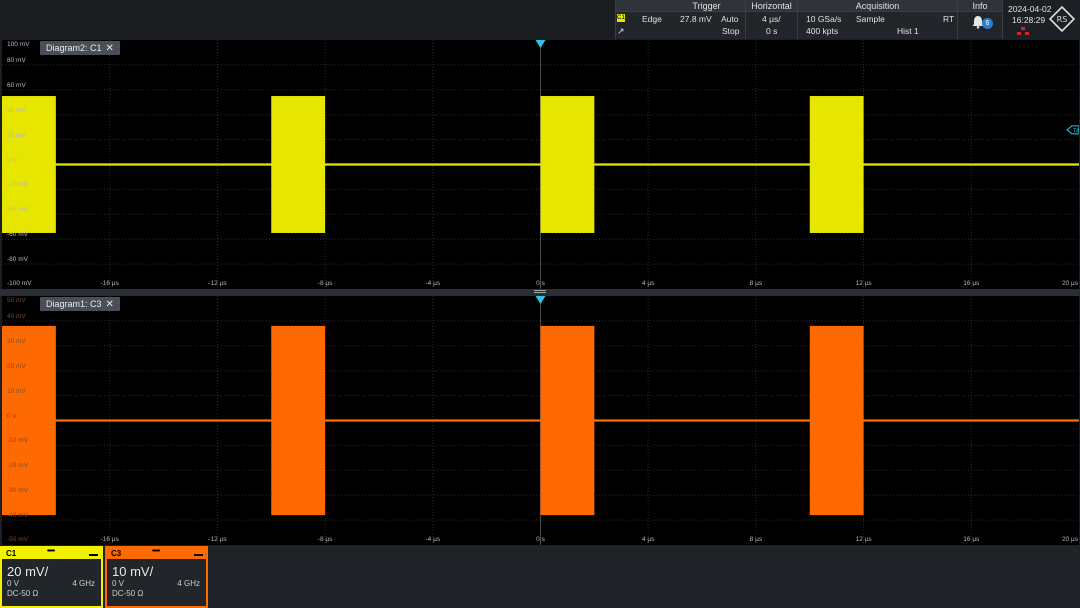 Image resolution: width=1080 pixels, height=608 pixels. What do you see at coordinates (648, 539) in the screenshot?
I see `x-axis-label: 4 µs` at bounding box center [648, 539].